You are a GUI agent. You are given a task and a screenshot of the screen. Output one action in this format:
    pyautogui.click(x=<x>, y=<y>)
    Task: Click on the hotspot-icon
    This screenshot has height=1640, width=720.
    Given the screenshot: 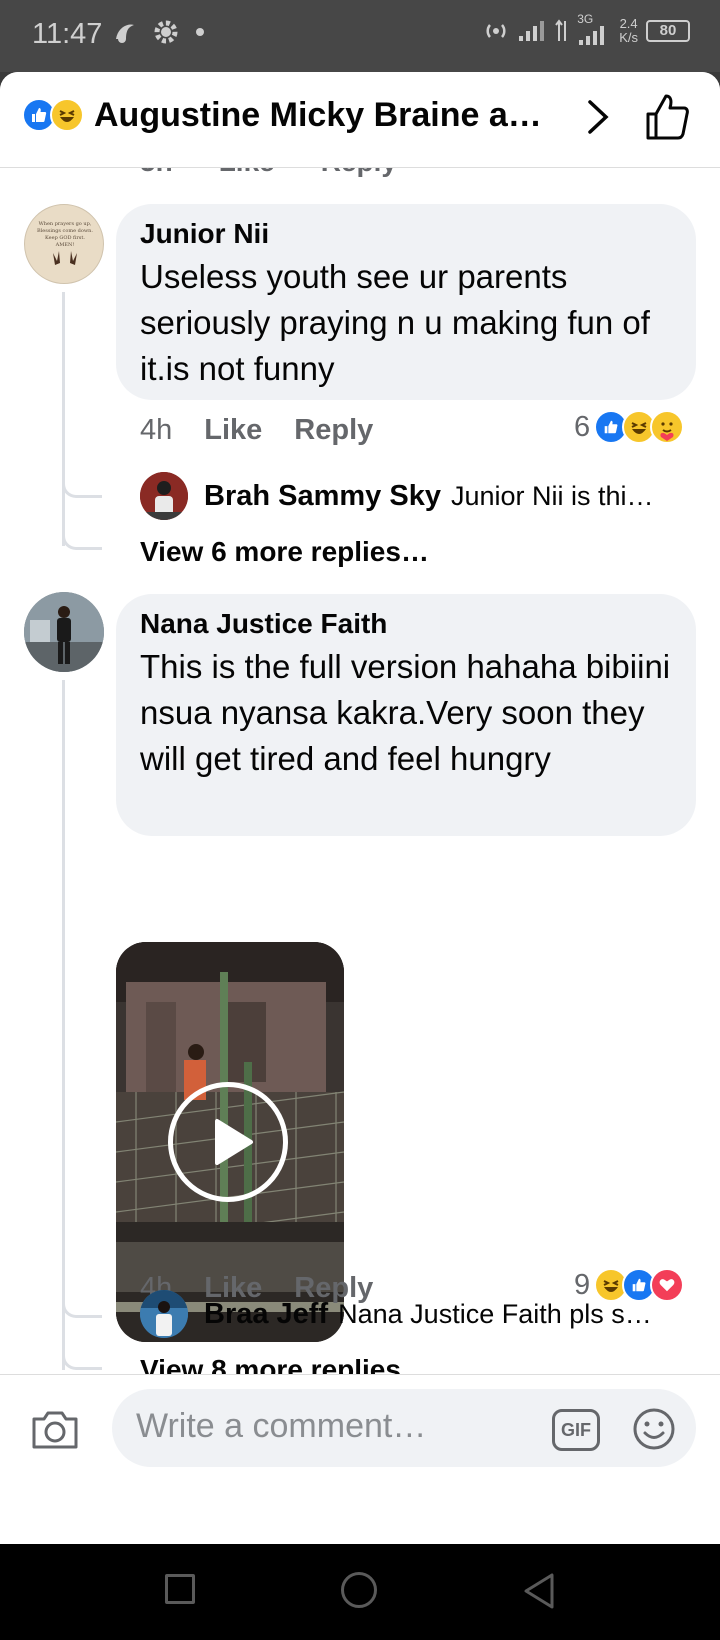 What is the action you would take?
    pyautogui.click(x=496, y=31)
    